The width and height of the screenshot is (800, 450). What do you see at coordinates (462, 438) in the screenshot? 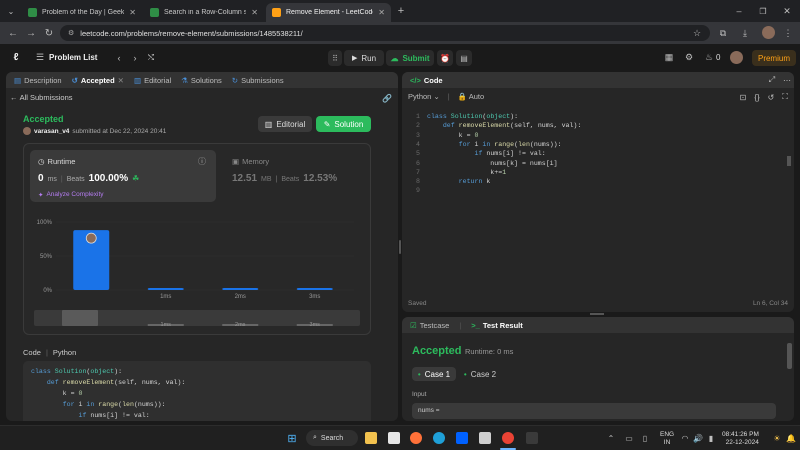
I see `dropbox-icon` at bounding box center [462, 438].